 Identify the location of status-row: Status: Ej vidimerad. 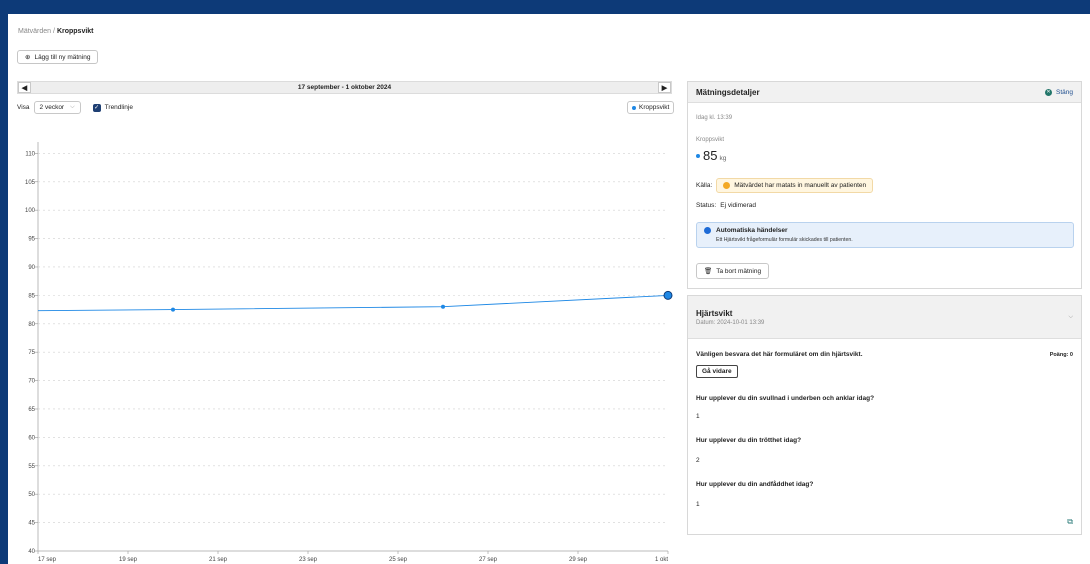
(726, 205).